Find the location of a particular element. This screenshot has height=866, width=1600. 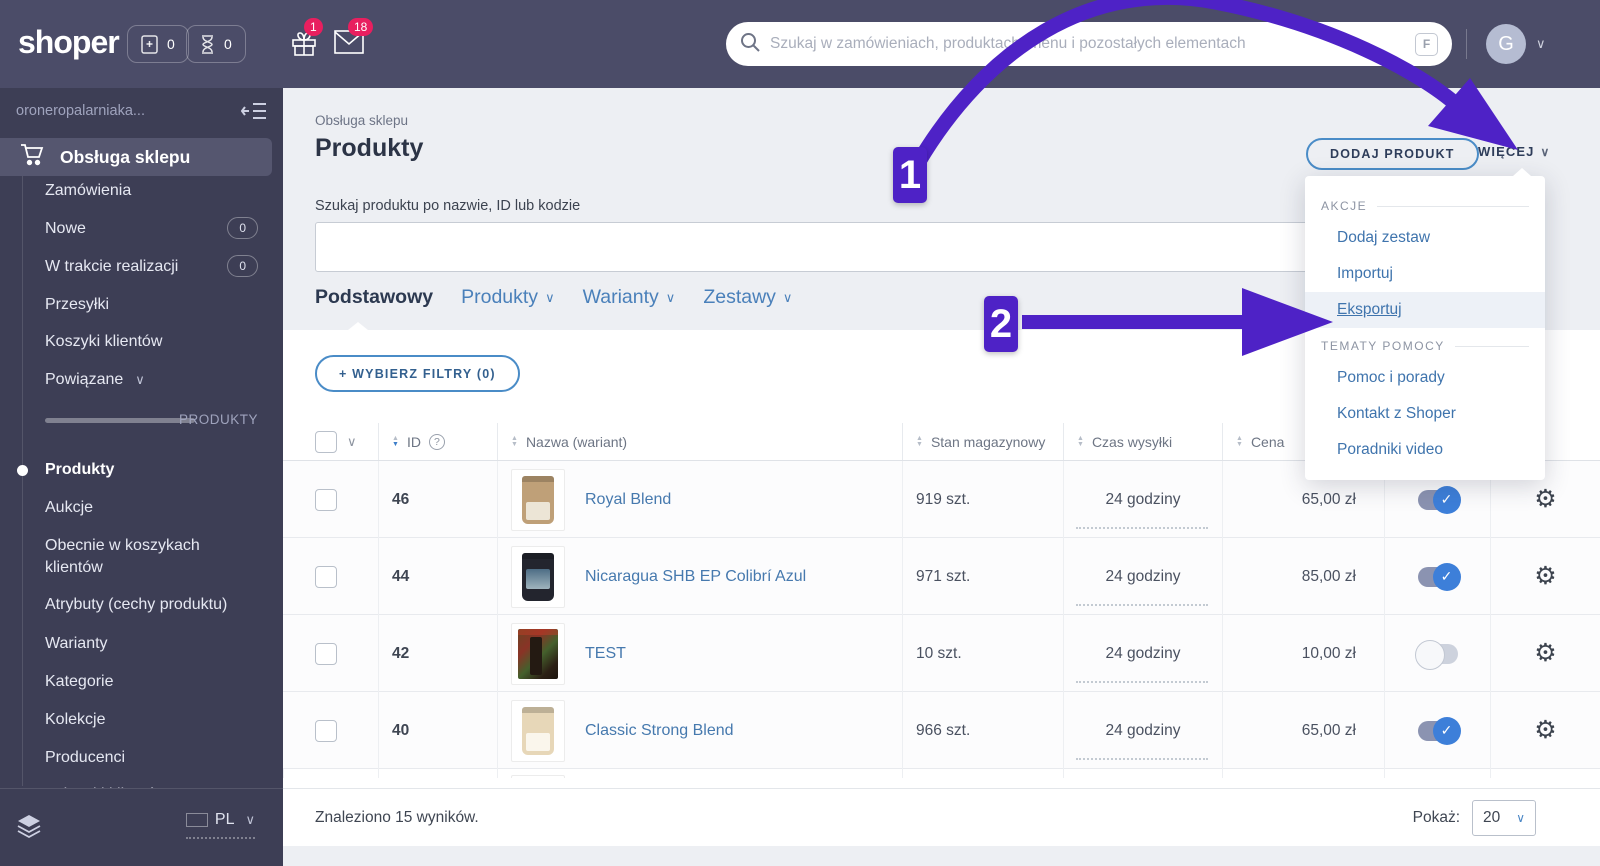

sidebar-item-koszyki-klientow: Koszyki klientów is located at coordinates (103, 342).